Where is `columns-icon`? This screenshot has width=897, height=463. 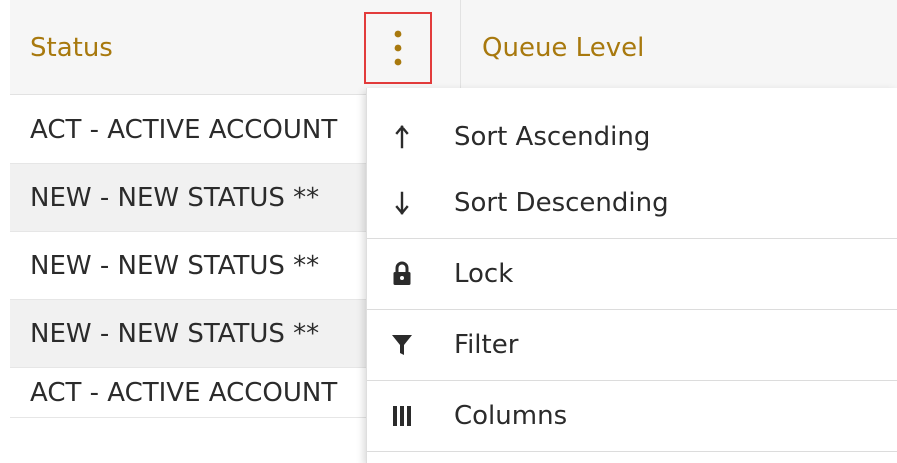 columns-icon is located at coordinates (402, 416).